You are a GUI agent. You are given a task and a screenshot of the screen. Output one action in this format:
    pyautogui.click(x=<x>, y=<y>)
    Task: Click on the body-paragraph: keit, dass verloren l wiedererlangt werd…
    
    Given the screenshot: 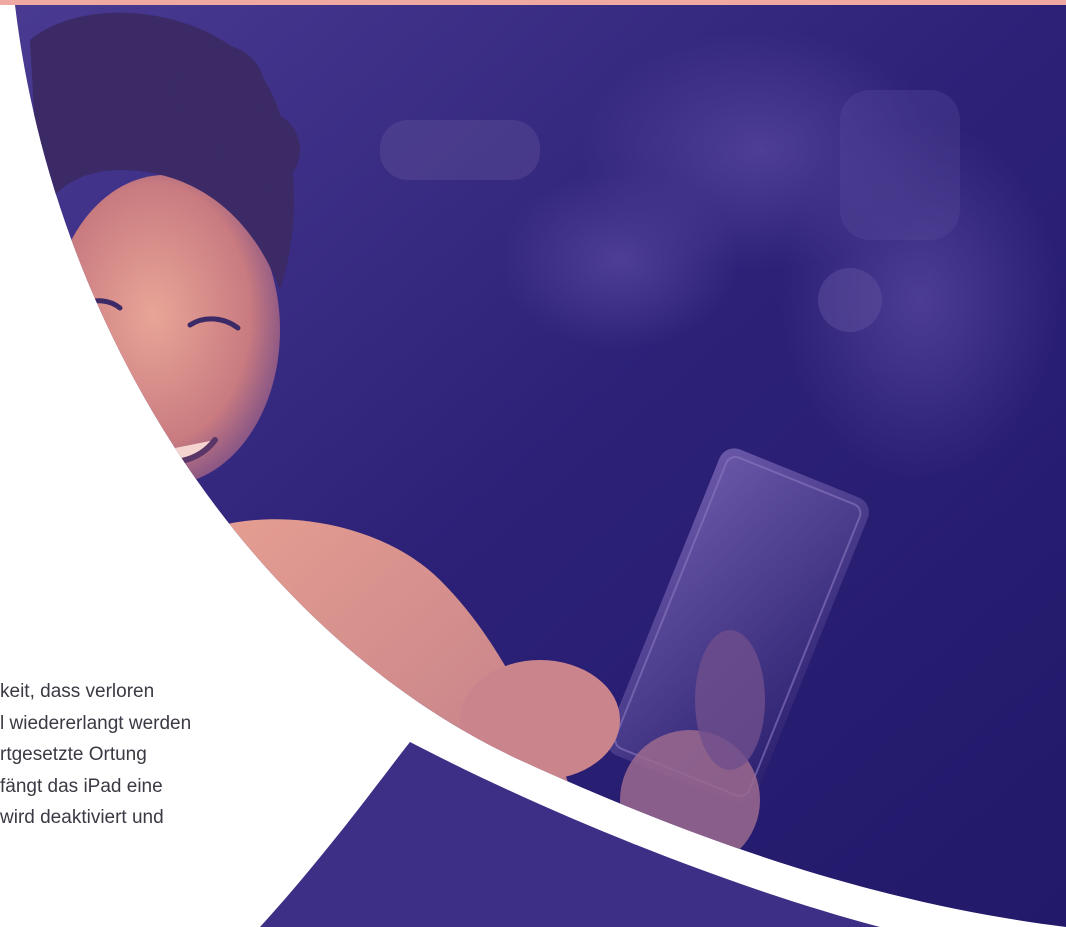 What is the action you would take?
    pyautogui.click(x=150, y=755)
    